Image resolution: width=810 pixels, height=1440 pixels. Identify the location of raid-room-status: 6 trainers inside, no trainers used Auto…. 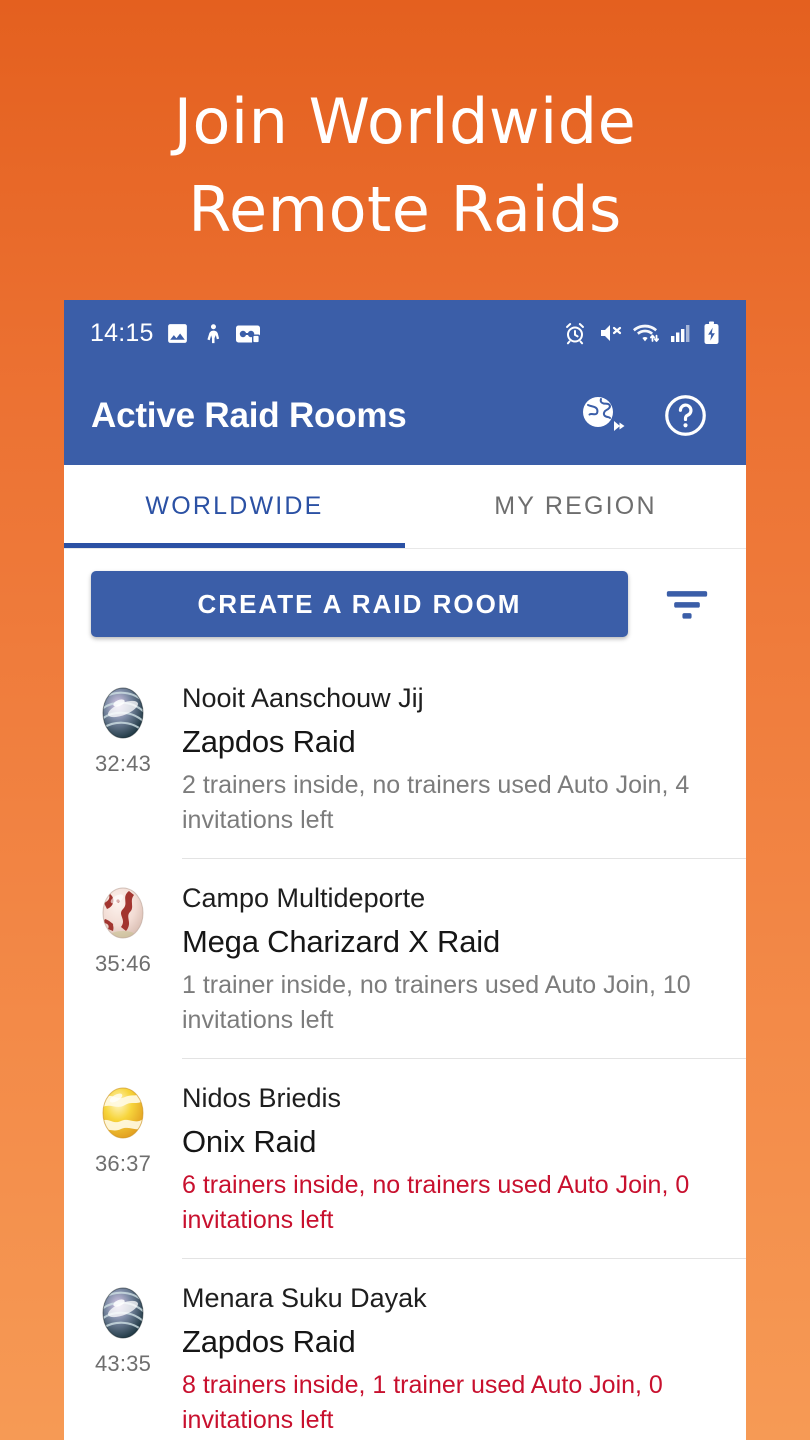
(436, 1202).